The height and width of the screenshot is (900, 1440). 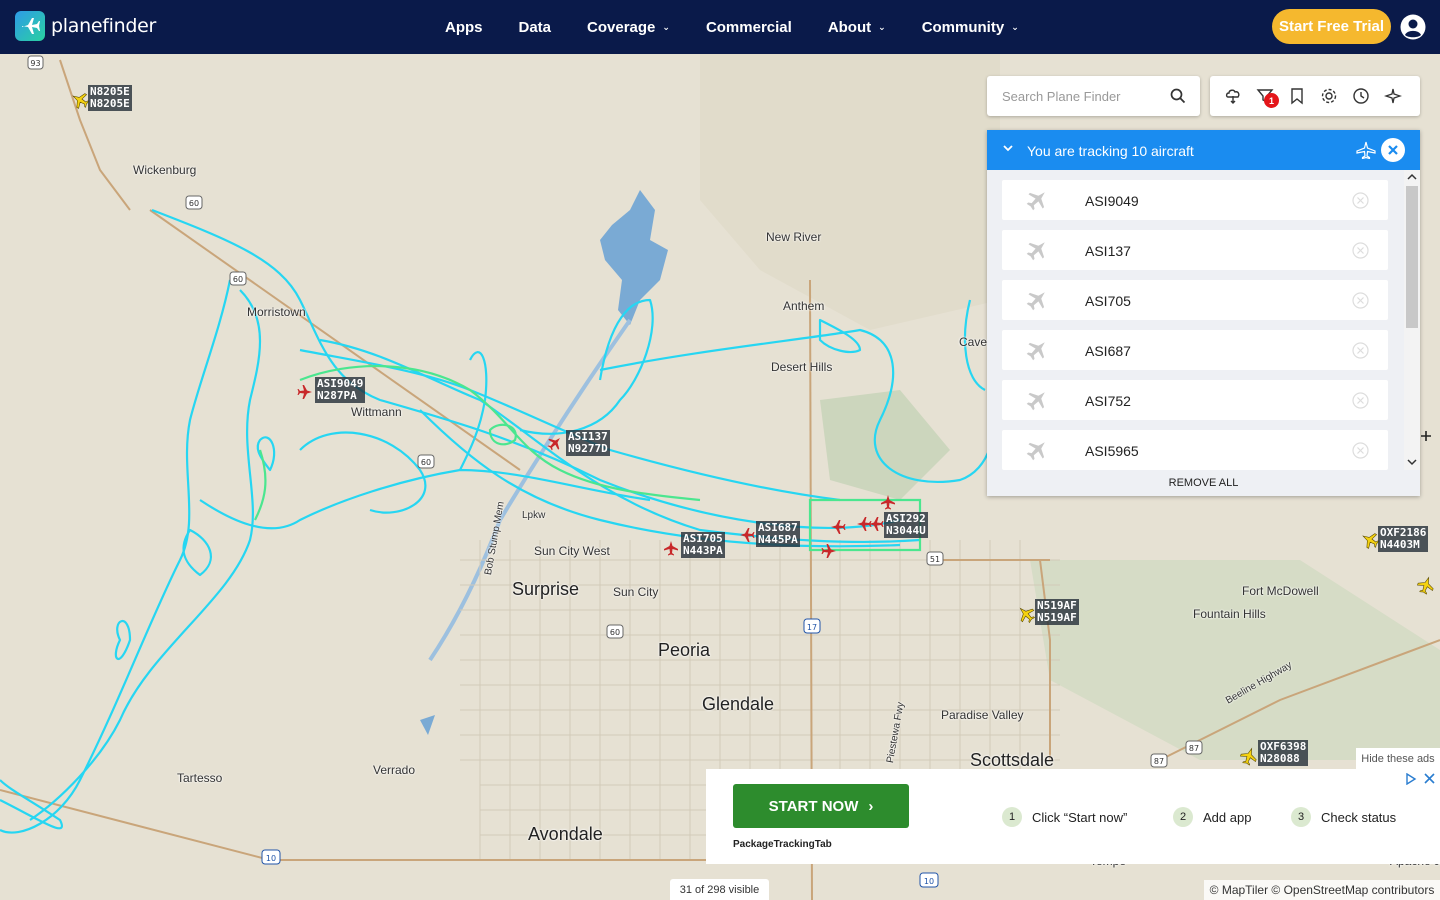 What do you see at coordinates (1195, 450) in the screenshot?
I see `tracked-aircraft-row: ASI5965` at bounding box center [1195, 450].